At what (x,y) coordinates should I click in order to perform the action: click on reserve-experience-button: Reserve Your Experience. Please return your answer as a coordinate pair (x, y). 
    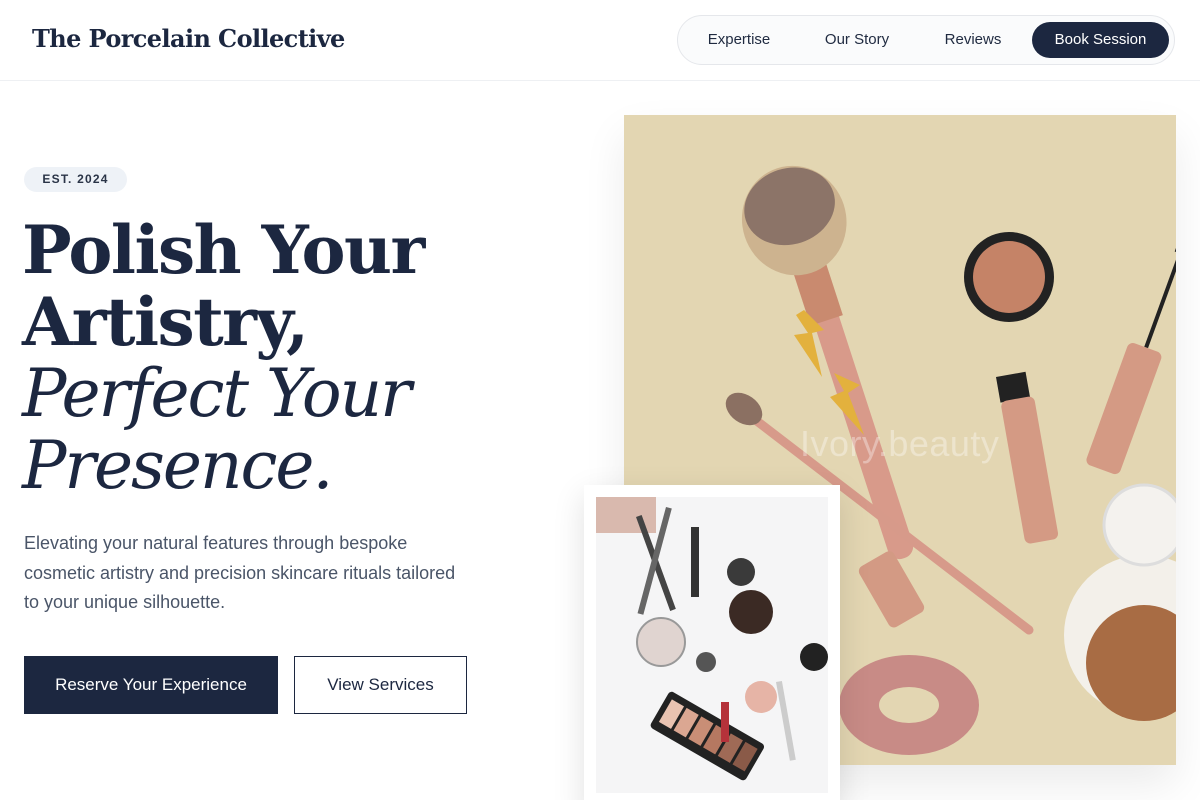
    Looking at the image, I should click on (151, 685).